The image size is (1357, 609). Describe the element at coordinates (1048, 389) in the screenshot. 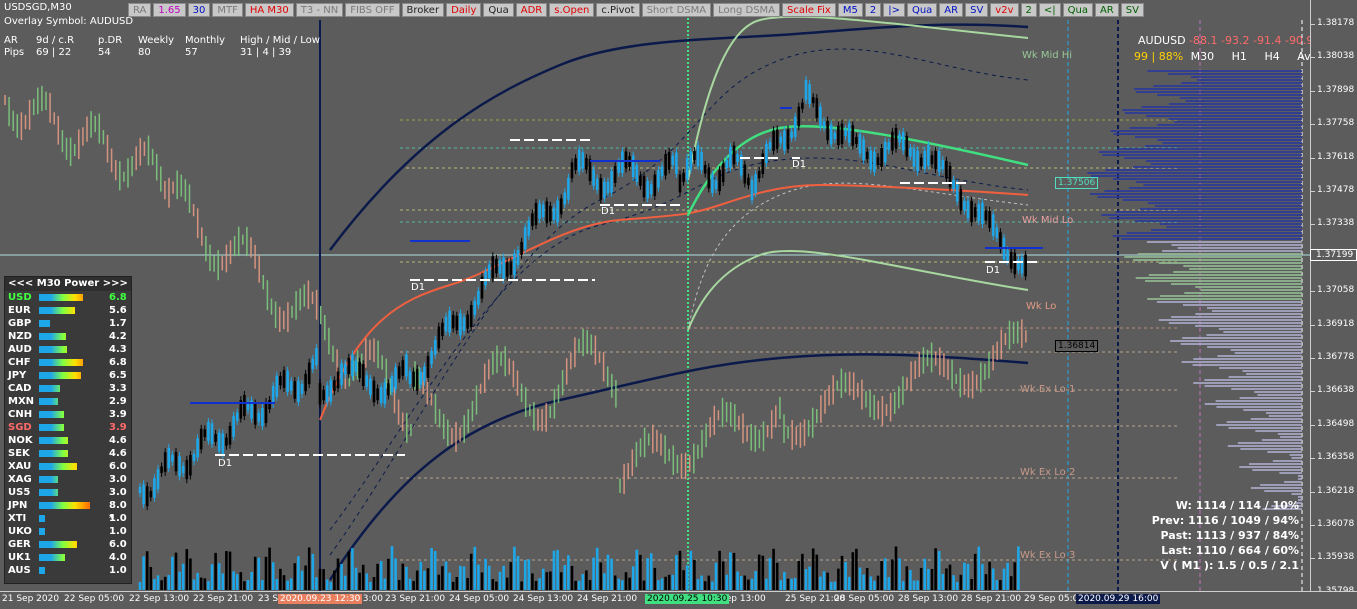

I see `level-label-wk-ex-lo-1: Wk Ex Lo 1` at that location.